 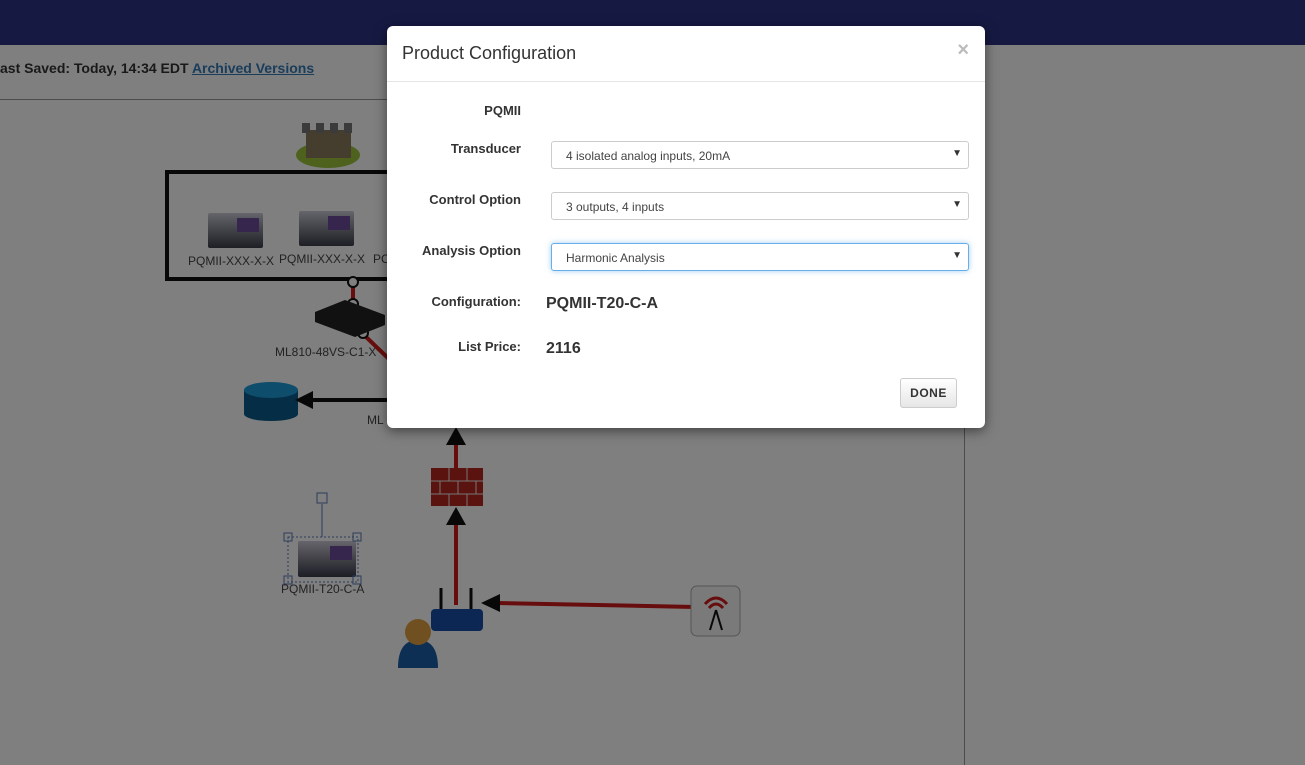 I want to click on modal-header: Product Configuration ×, so click(x=686, y=54).